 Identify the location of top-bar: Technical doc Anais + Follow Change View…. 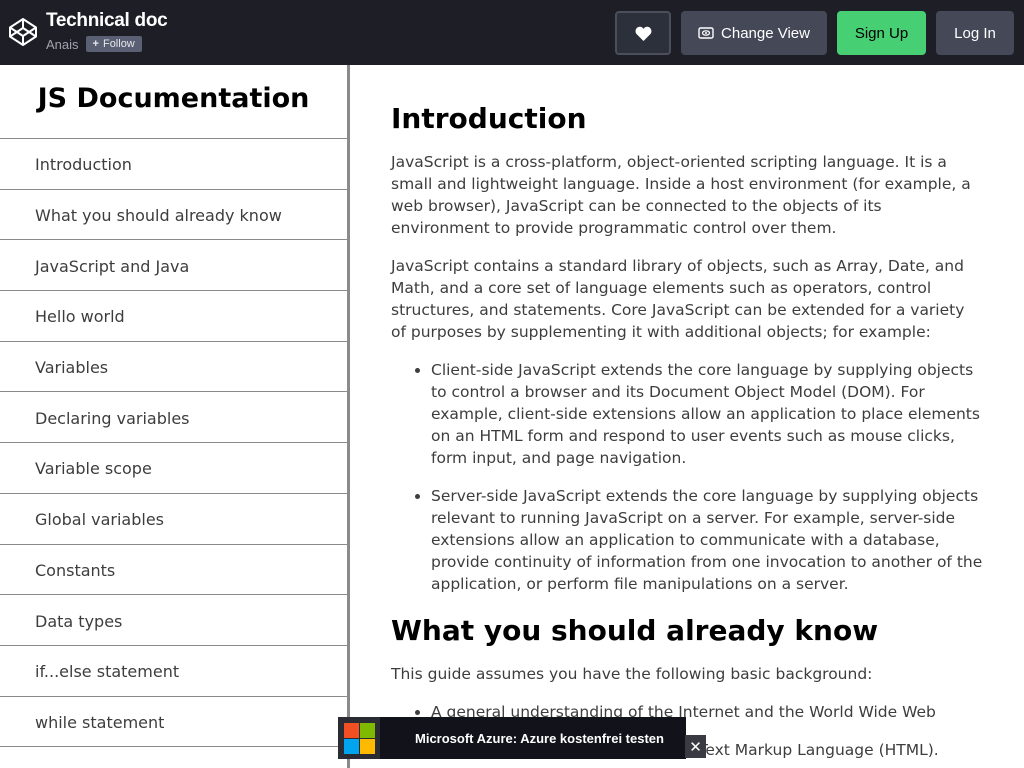
(512, 32).